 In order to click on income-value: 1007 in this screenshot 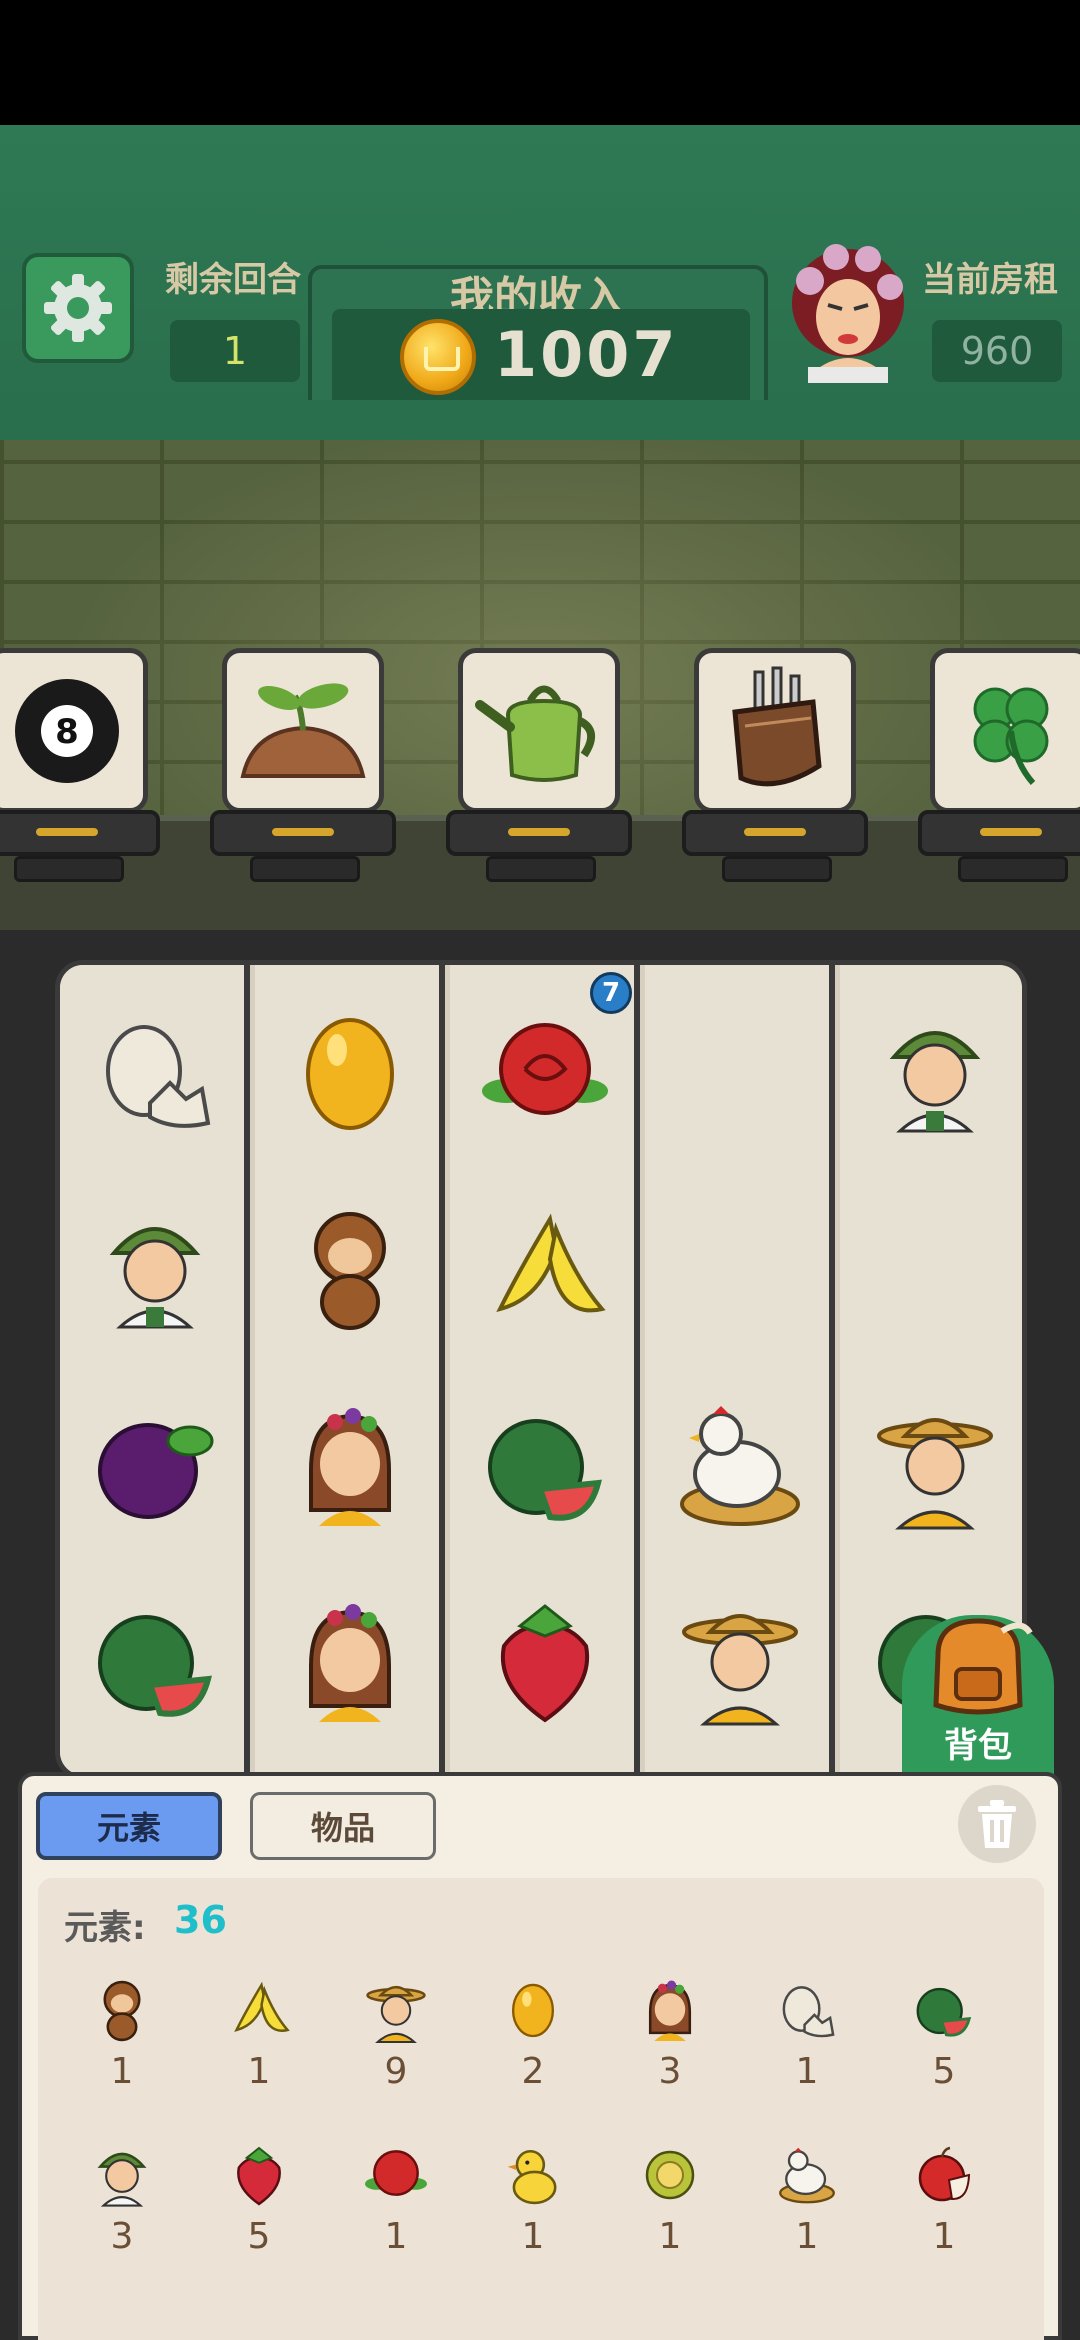, I will do `click(586, 354)`.